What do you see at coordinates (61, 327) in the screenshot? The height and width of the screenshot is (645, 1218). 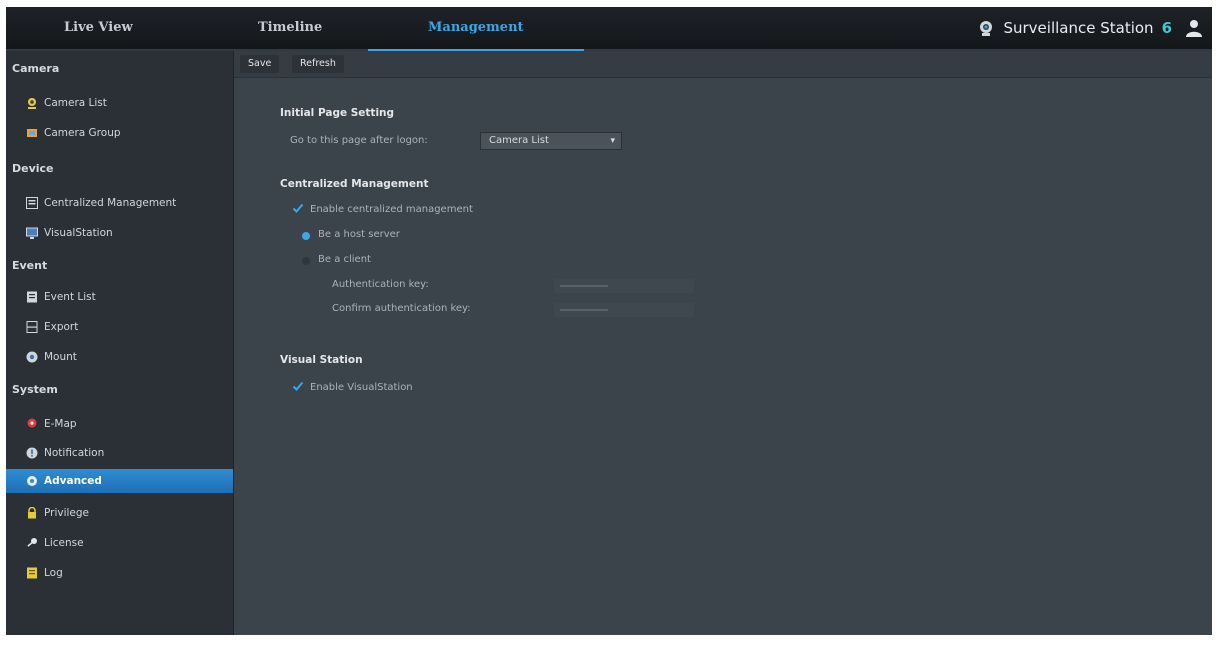 I see `sidebar-item-label: Export` at bounding box center [61, 327].